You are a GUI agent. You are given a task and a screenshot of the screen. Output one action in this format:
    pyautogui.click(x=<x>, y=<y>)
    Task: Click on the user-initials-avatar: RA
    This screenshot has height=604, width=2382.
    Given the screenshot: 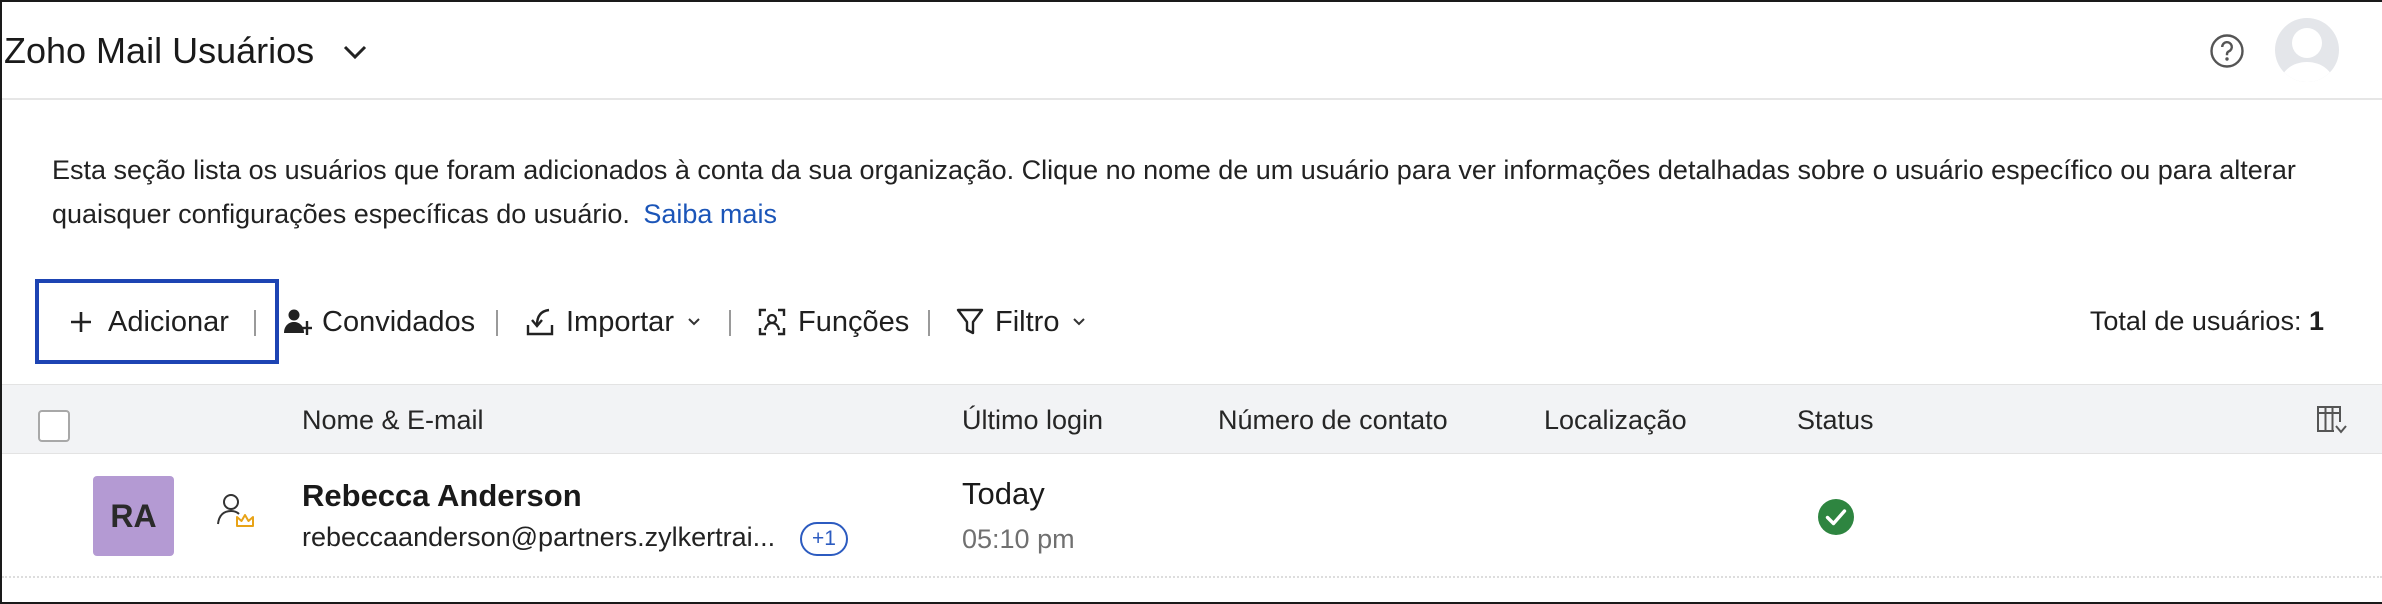 What is the action you would take?
    pyautogui.click(x=133, y=516)
    